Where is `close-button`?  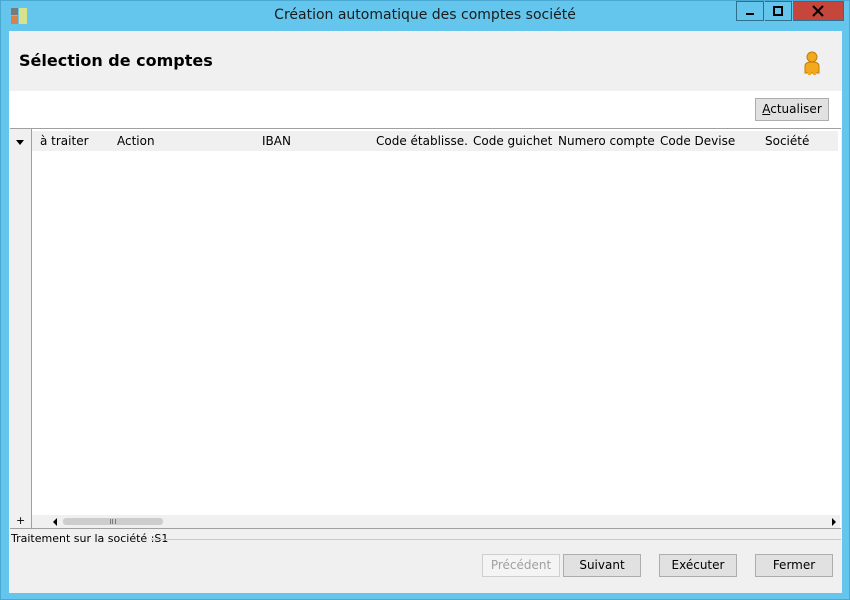 close-button is located at coordinates (818, 11).